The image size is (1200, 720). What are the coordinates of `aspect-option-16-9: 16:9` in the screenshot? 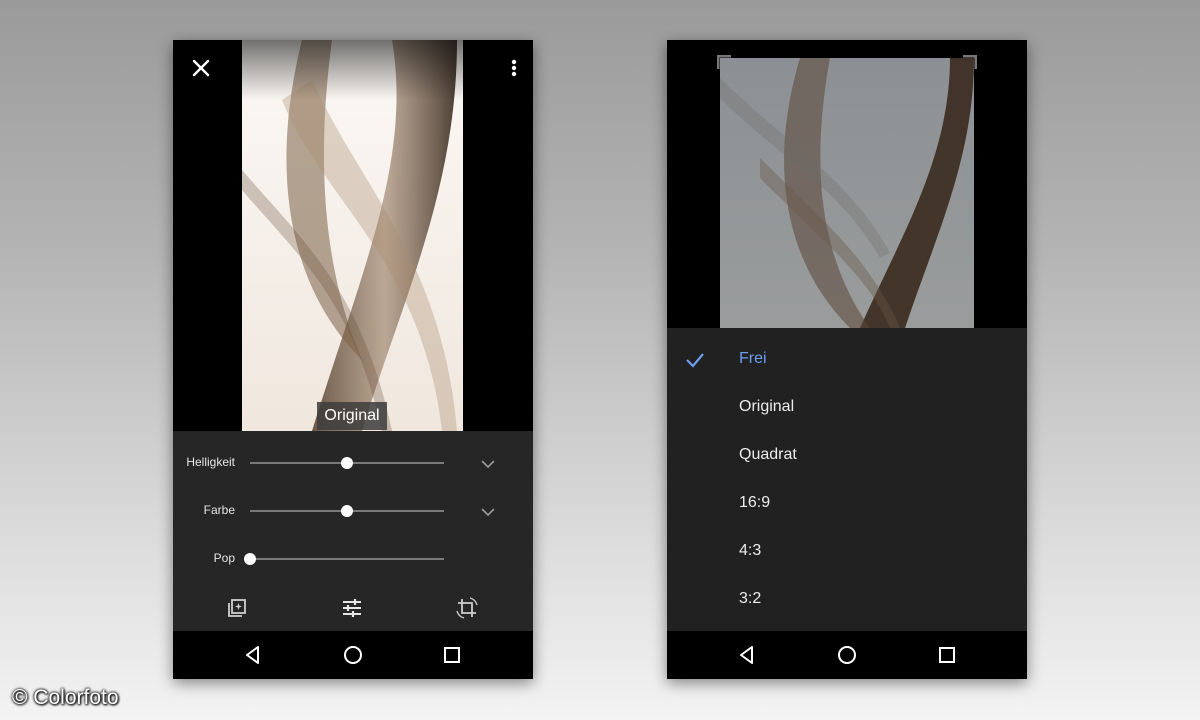 It's located at (847, 504).